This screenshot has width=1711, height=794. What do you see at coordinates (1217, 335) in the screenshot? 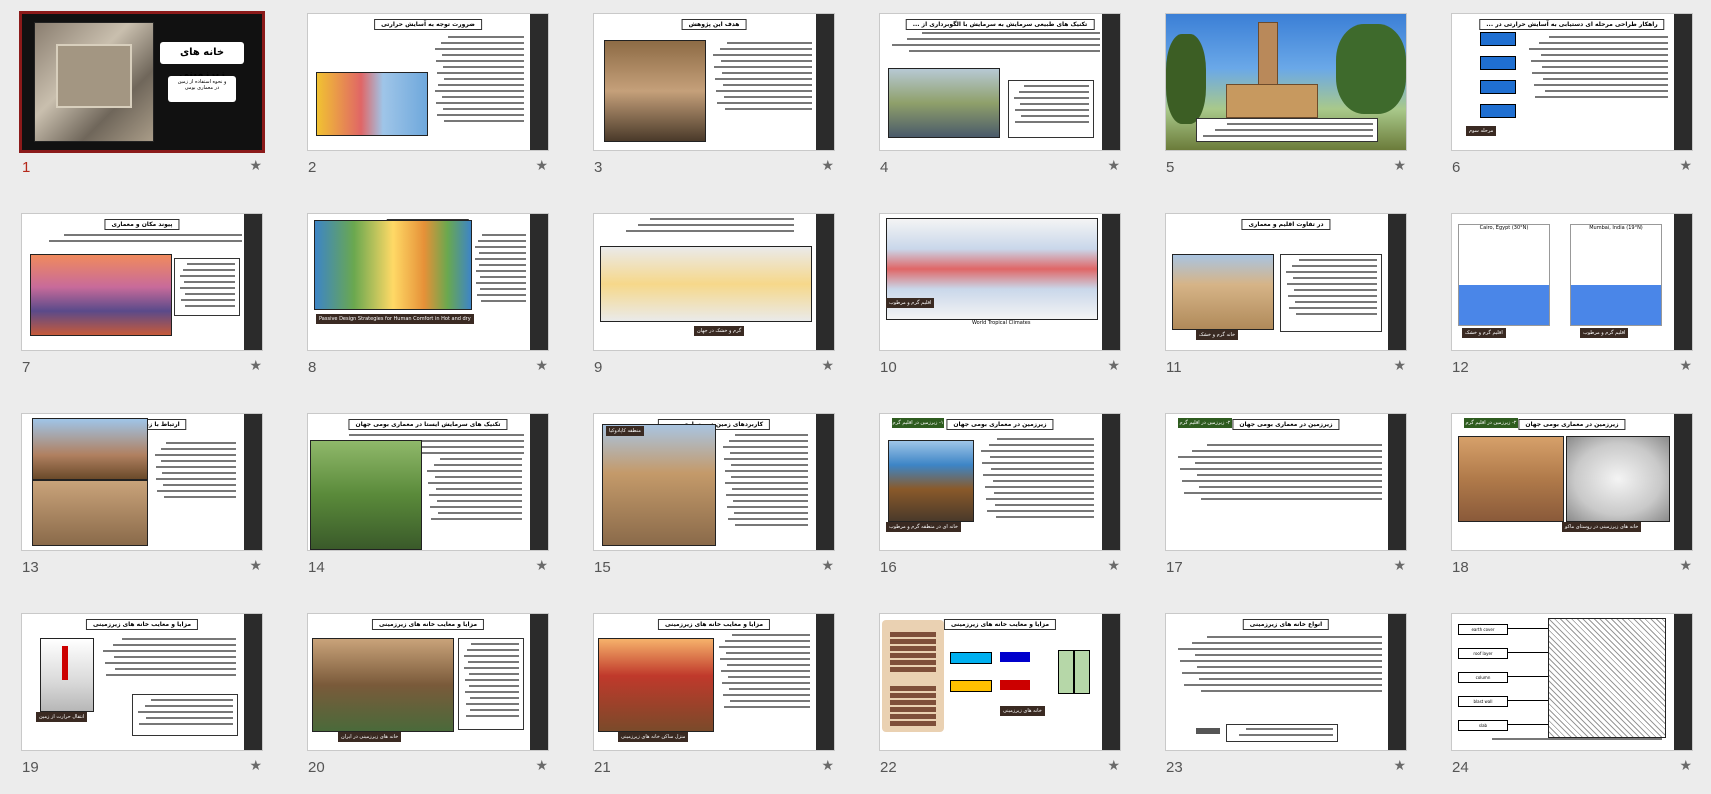
I see `slide-caption: خانه گرم و خشک` at bounding box center [1217, 335].